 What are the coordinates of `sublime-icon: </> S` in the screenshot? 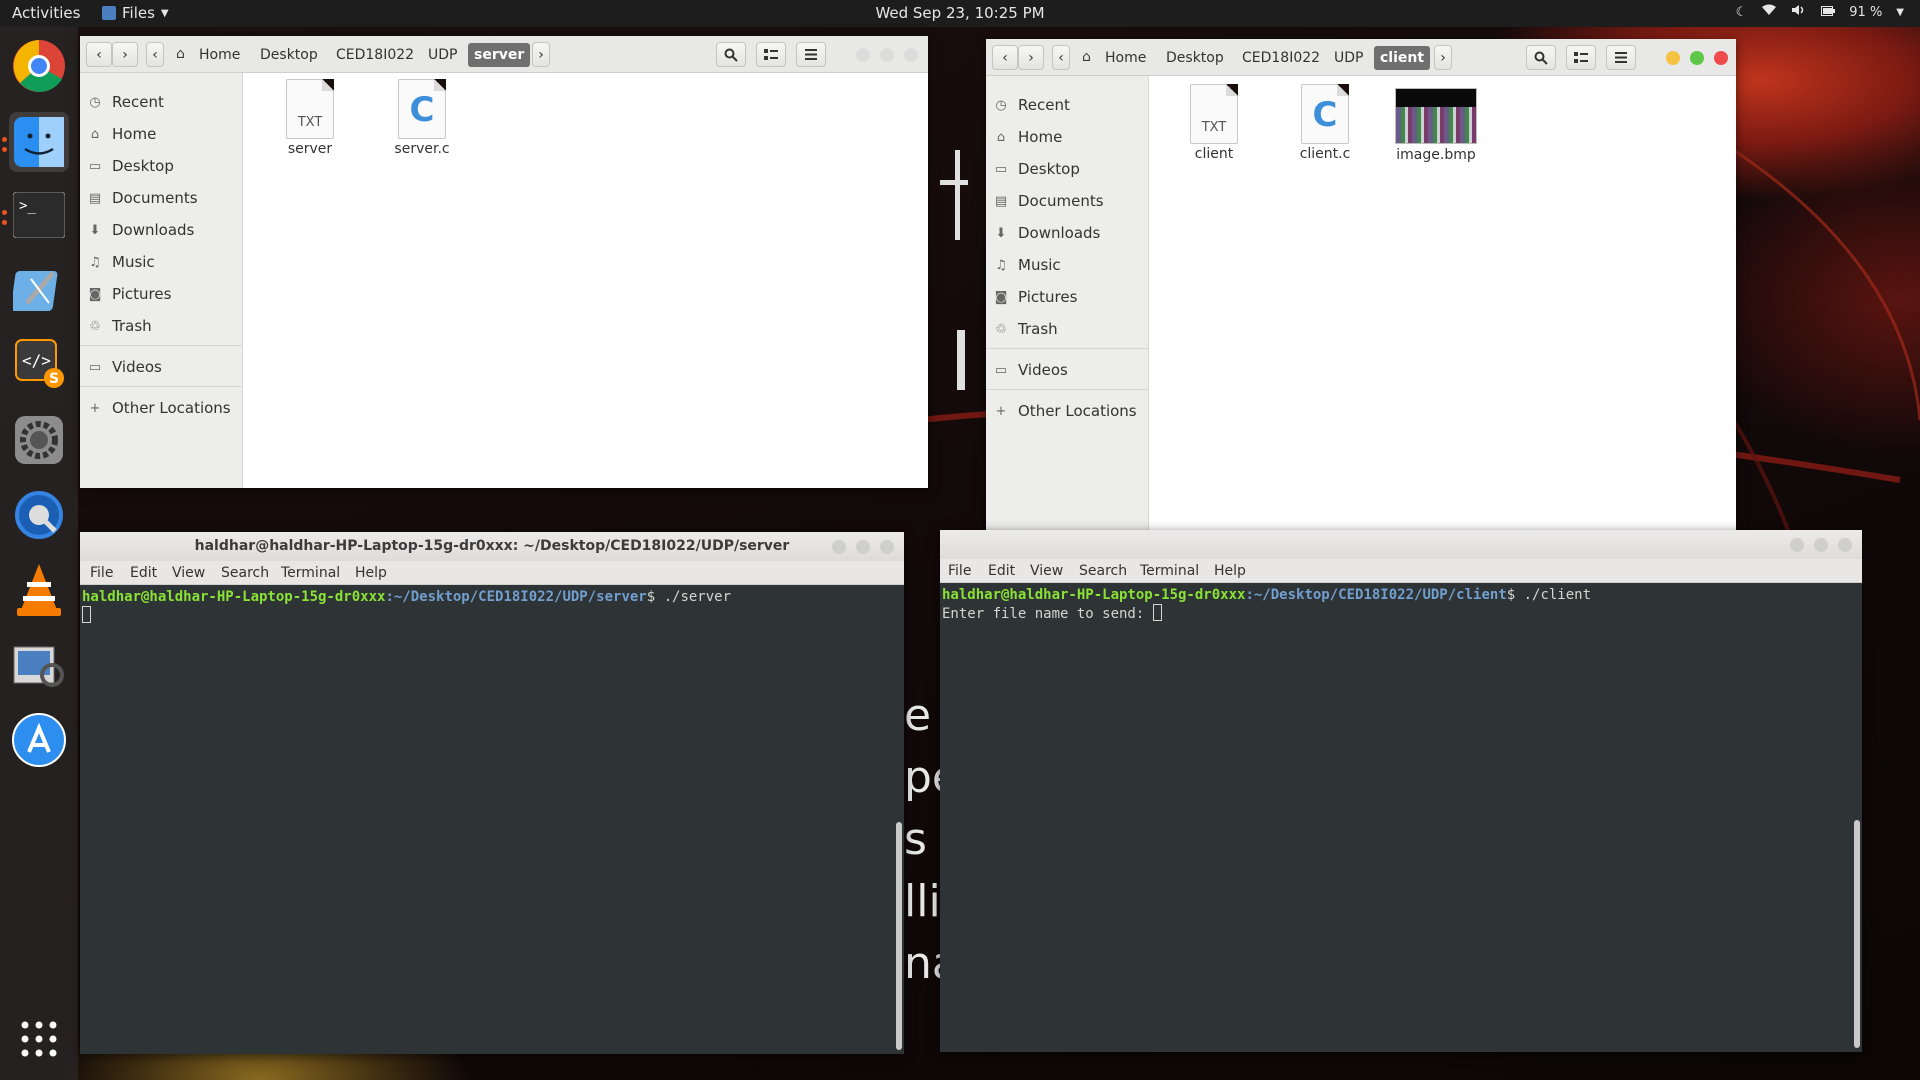 It's located at (39, 363).